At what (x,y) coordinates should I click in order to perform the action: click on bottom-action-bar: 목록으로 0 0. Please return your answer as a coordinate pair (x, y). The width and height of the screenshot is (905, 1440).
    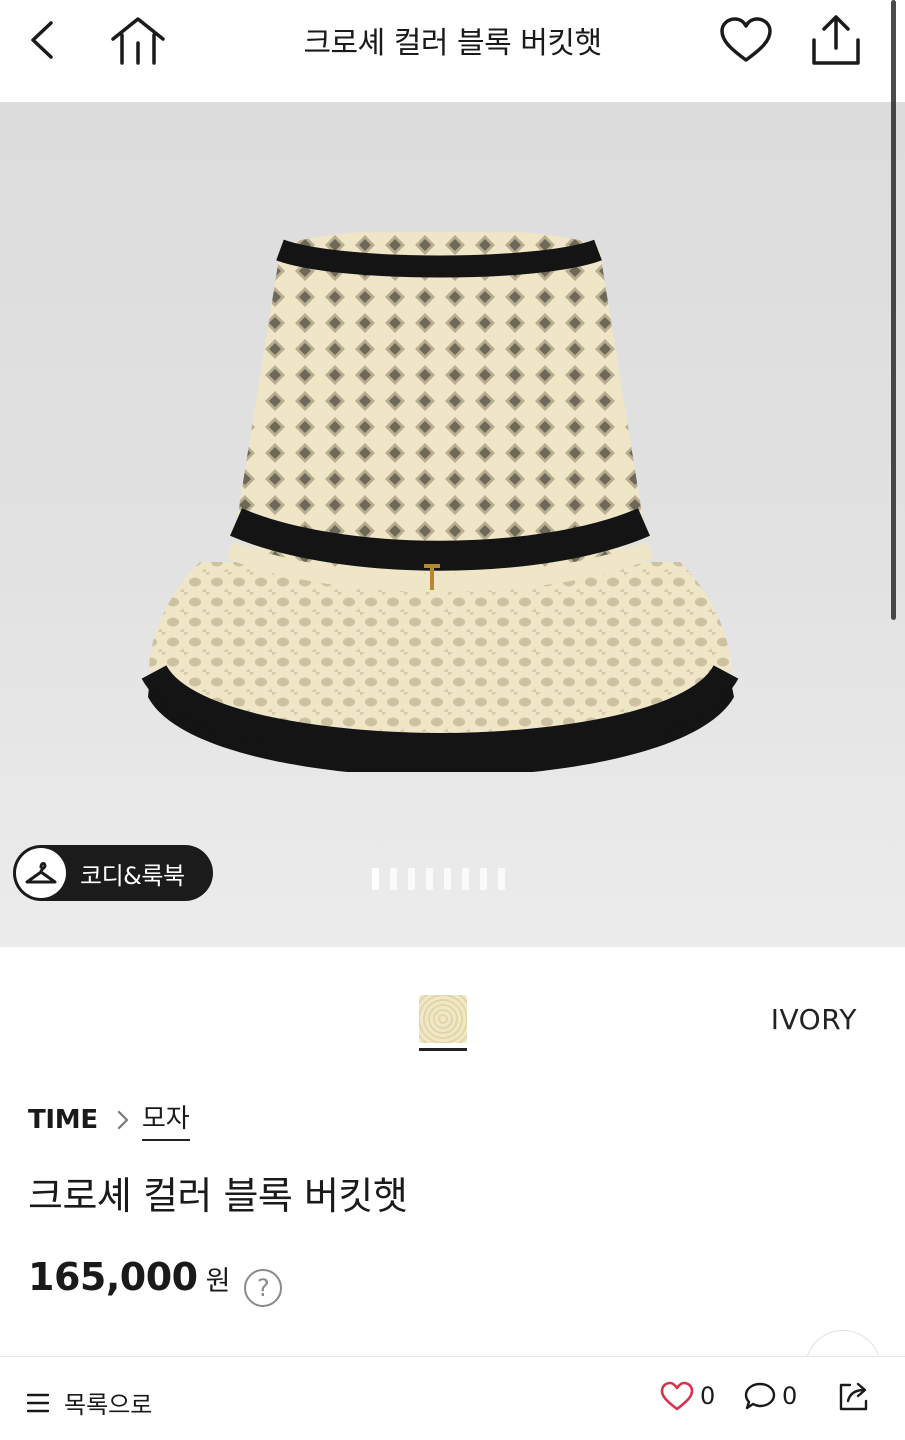
    Looking at the image, I should click on (452, 1398).